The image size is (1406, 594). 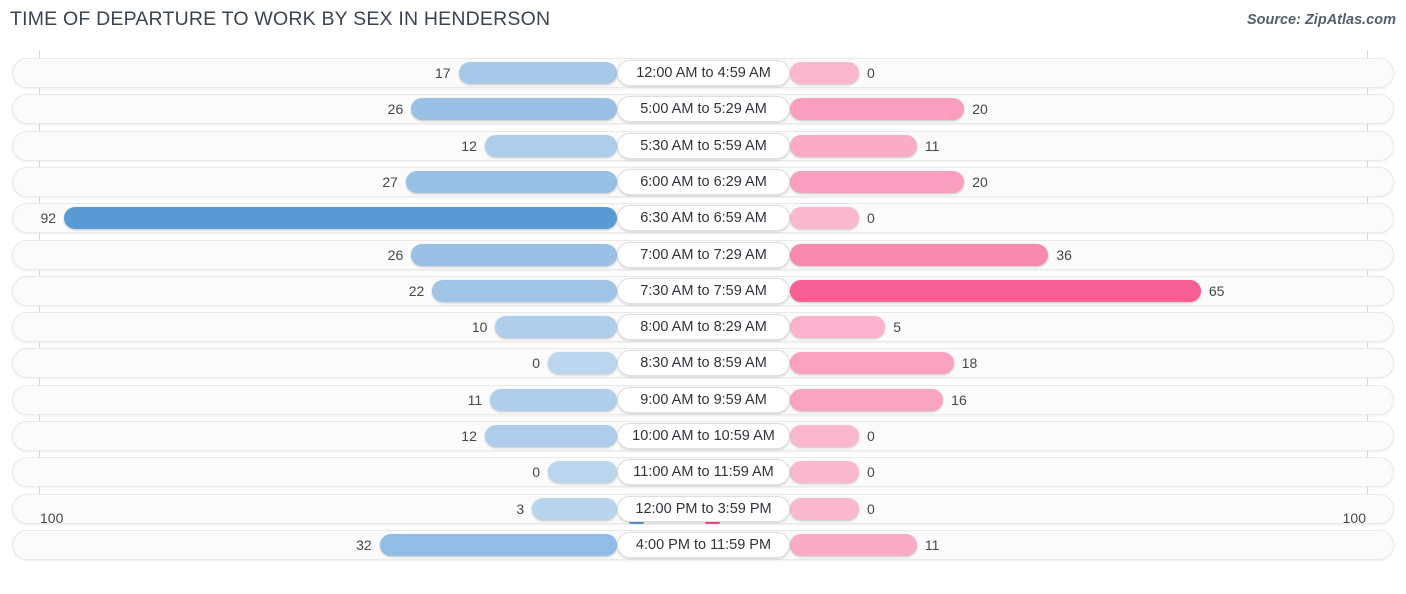 I want to click on category-label: 5:00 AM to 5:29 AM, so click(x=703, y=109).